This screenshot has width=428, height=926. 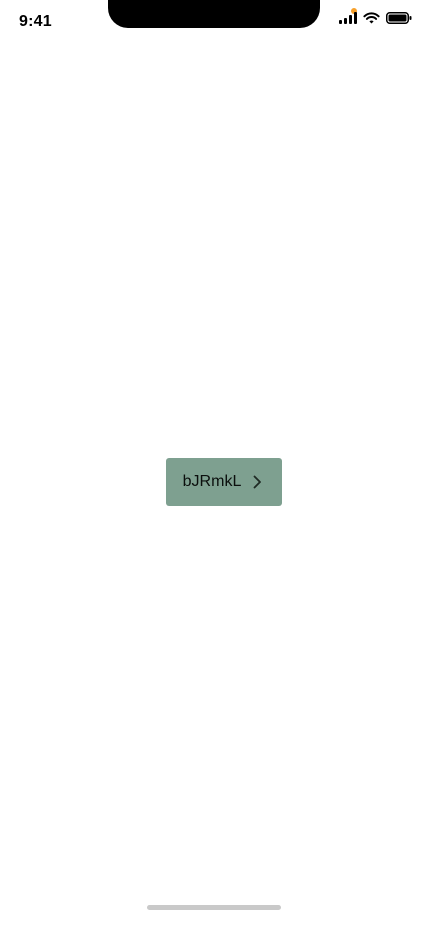 I want to click on status-icons, so click(x=375, y=20).